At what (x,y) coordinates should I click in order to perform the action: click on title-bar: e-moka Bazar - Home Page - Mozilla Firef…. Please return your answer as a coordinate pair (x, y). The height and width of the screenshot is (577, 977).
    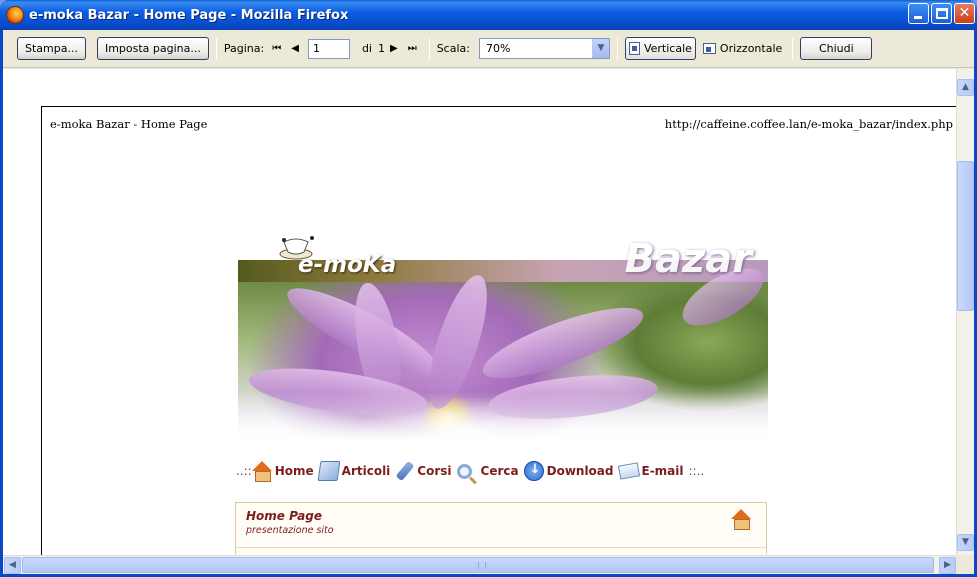
    Looking at the image, I should click on (488, 15).